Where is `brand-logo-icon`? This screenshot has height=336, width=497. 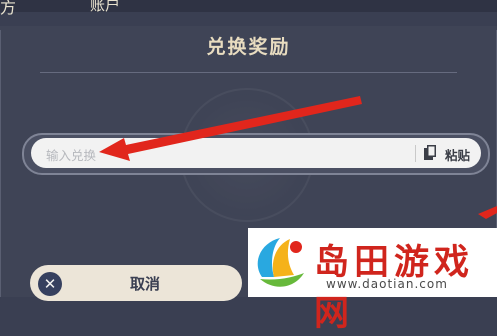
brand-logo-icon is located at coordinates (280, 262).